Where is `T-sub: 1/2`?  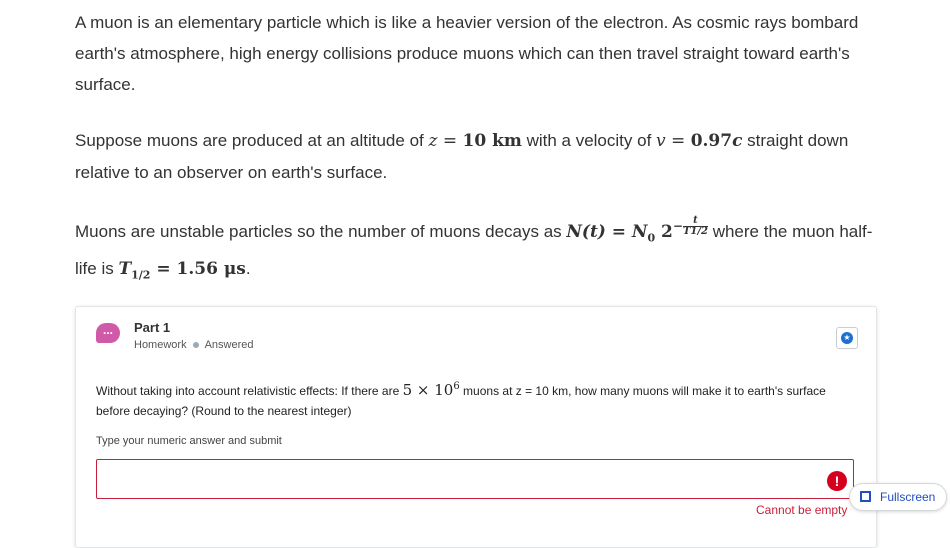
T-sub: 1/2 is located at coordinates (141, 275).